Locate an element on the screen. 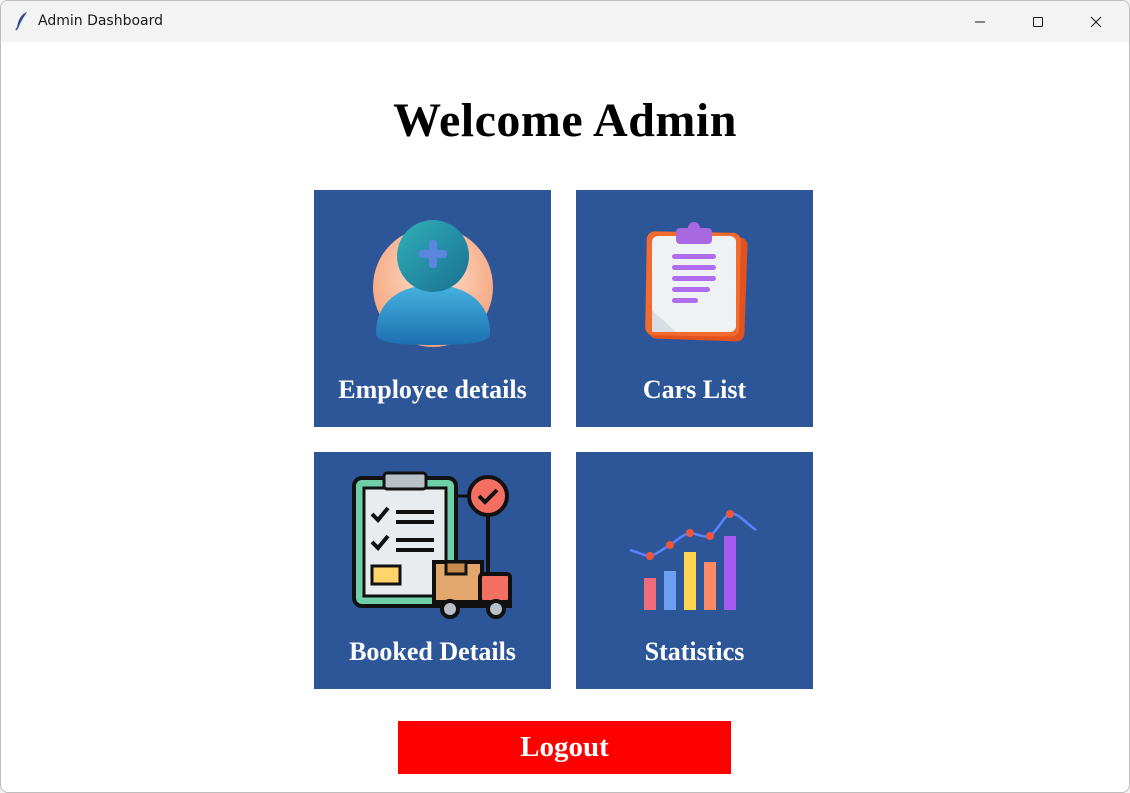 The image size is (1130, 793). employee-details-button: Employee details is located at coordinates (432, 308).